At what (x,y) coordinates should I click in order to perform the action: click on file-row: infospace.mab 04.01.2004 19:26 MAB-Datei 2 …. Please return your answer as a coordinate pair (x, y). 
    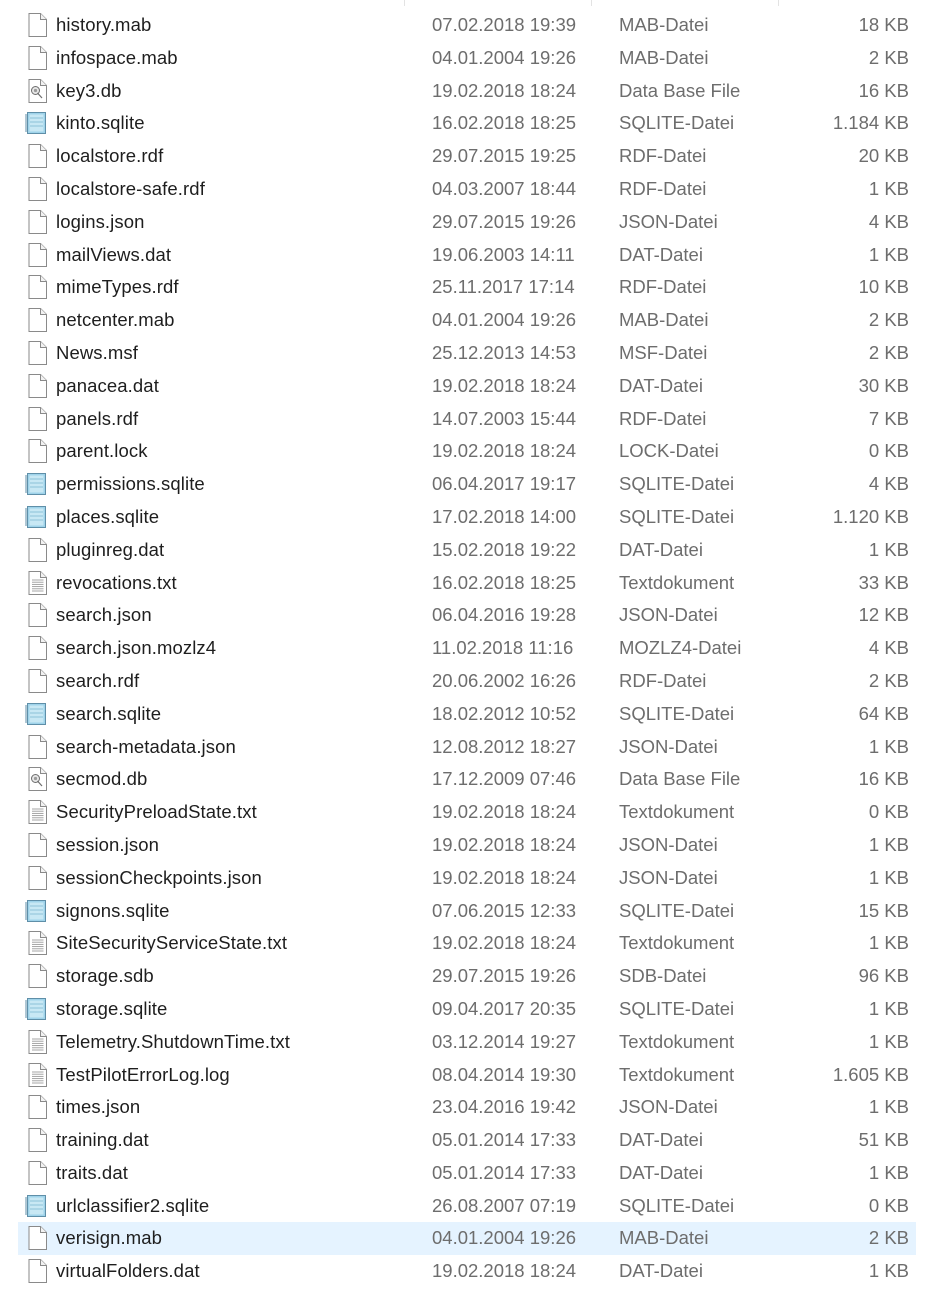
    Looking at the image, I should click on (467, 58).